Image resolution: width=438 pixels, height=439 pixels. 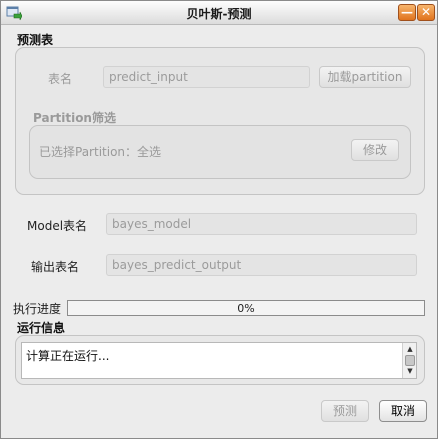 What do you see at coordinates (403, 411) in the screenshot?
I see `cancel-button: 取消` at bounding box center [403, 411].